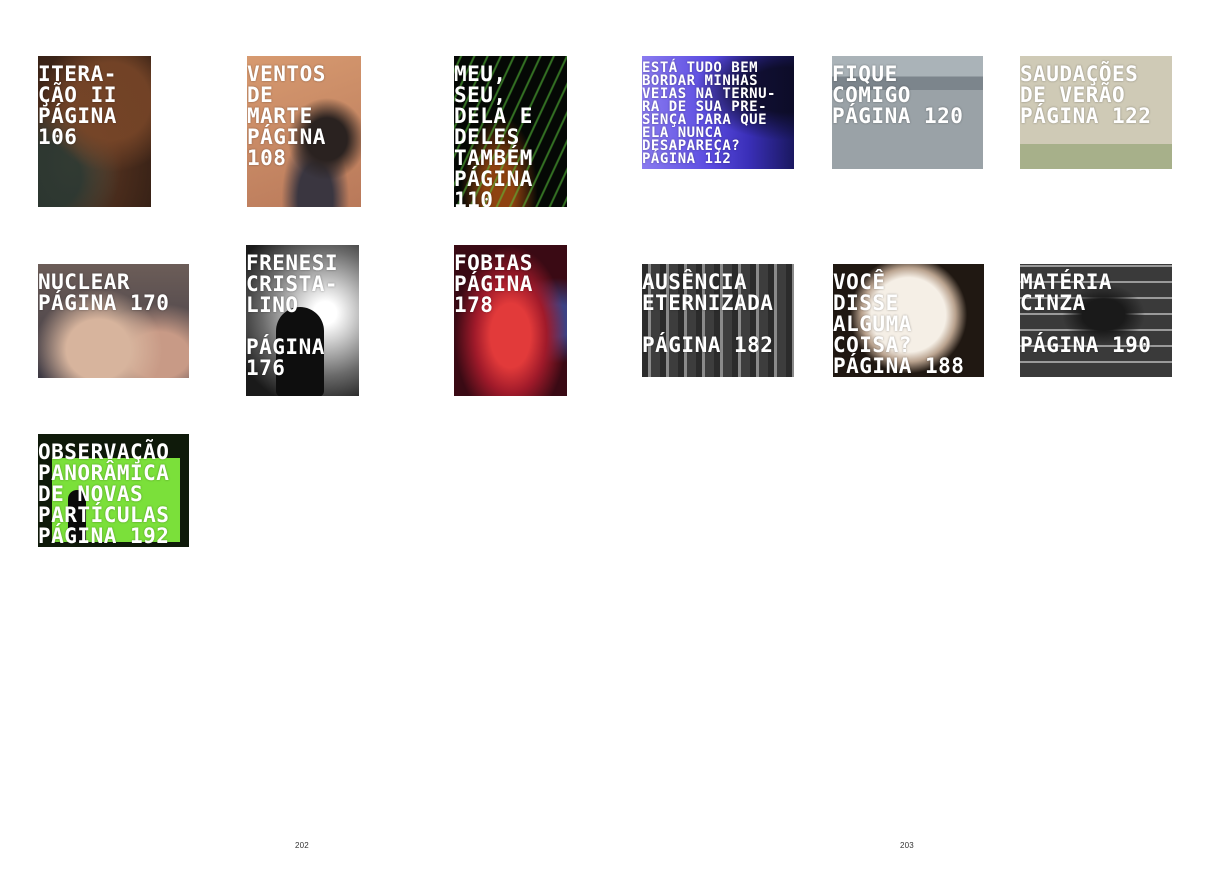 This screenshot has width=1209, height=869. I want to click on tile-frenesi-cristalino: FRENESI CRISTA- LINO PÁGINA 176, so click(302, 320).